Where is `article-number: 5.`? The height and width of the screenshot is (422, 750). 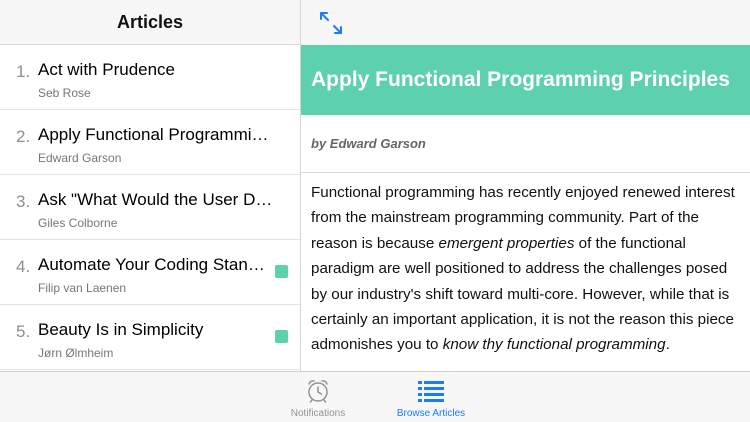 article-number: 5. is located at coordinates (23, 331).